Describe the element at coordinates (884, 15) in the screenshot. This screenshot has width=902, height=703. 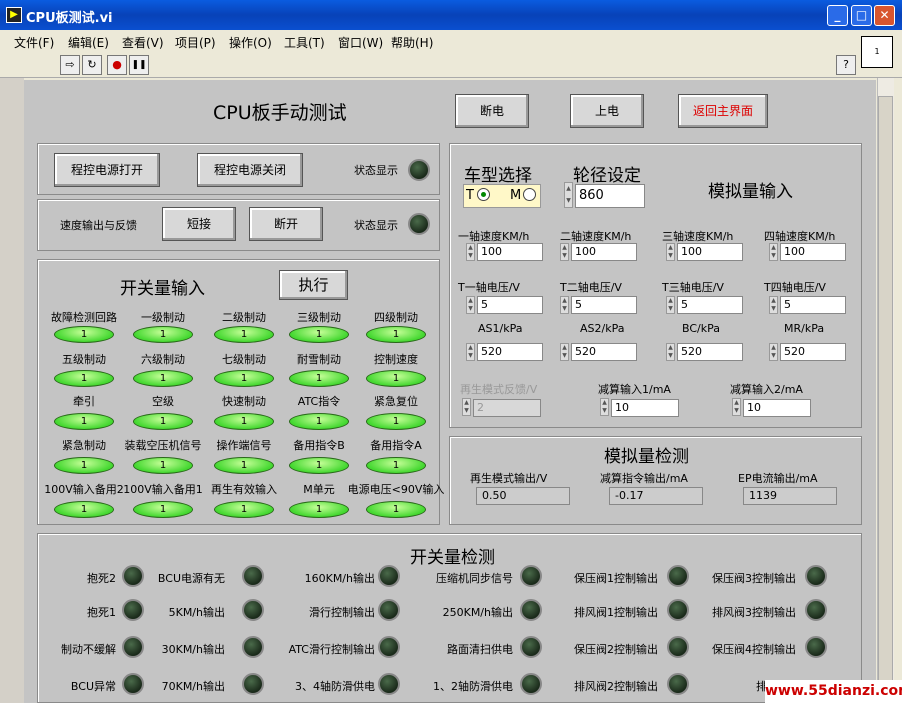
I see `close-button: ✕` at that location.